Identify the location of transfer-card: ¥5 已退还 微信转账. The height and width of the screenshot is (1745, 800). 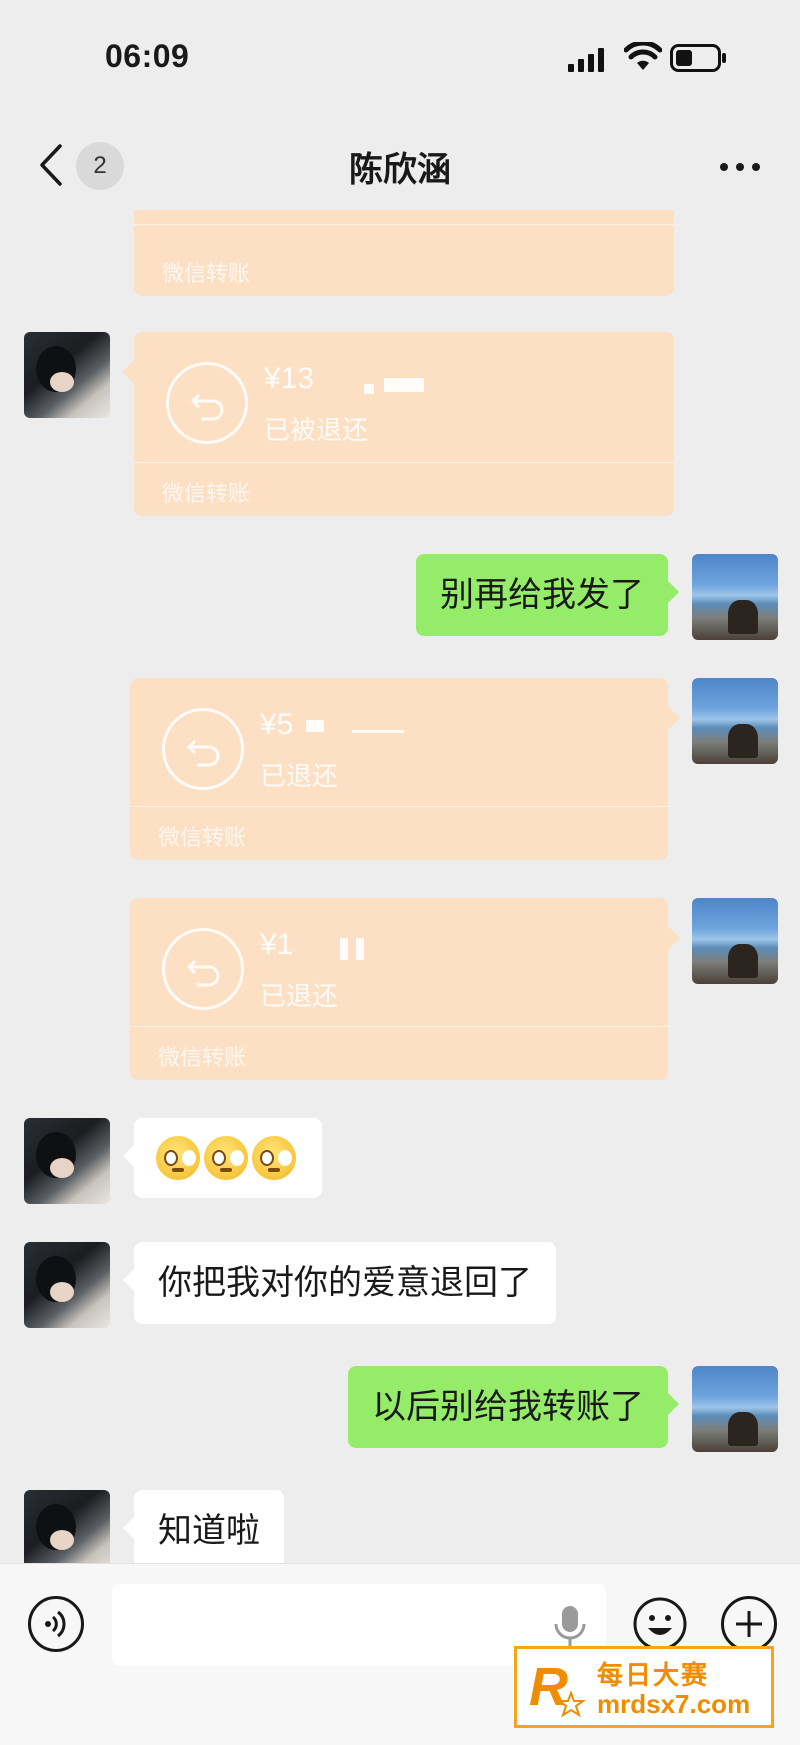
(405, 769).